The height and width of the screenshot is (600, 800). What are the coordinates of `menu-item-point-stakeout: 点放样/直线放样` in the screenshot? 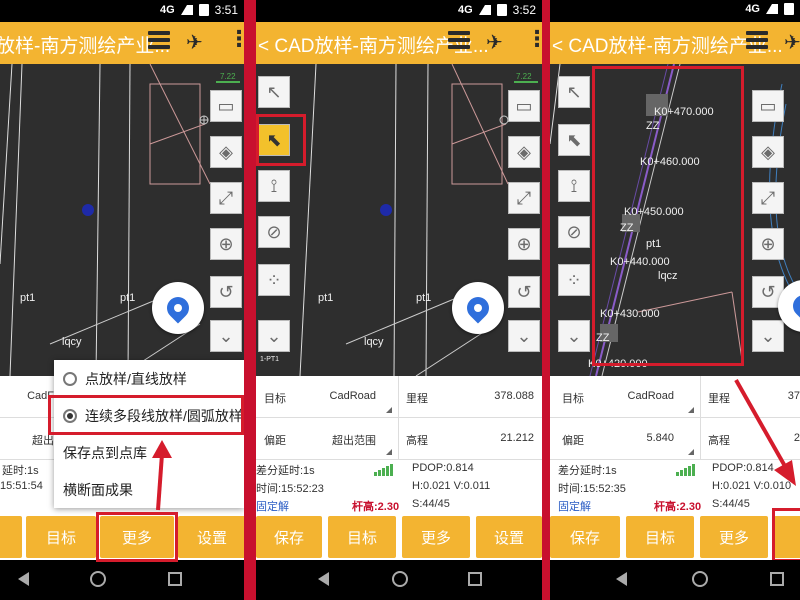 It's located at (149, 378).